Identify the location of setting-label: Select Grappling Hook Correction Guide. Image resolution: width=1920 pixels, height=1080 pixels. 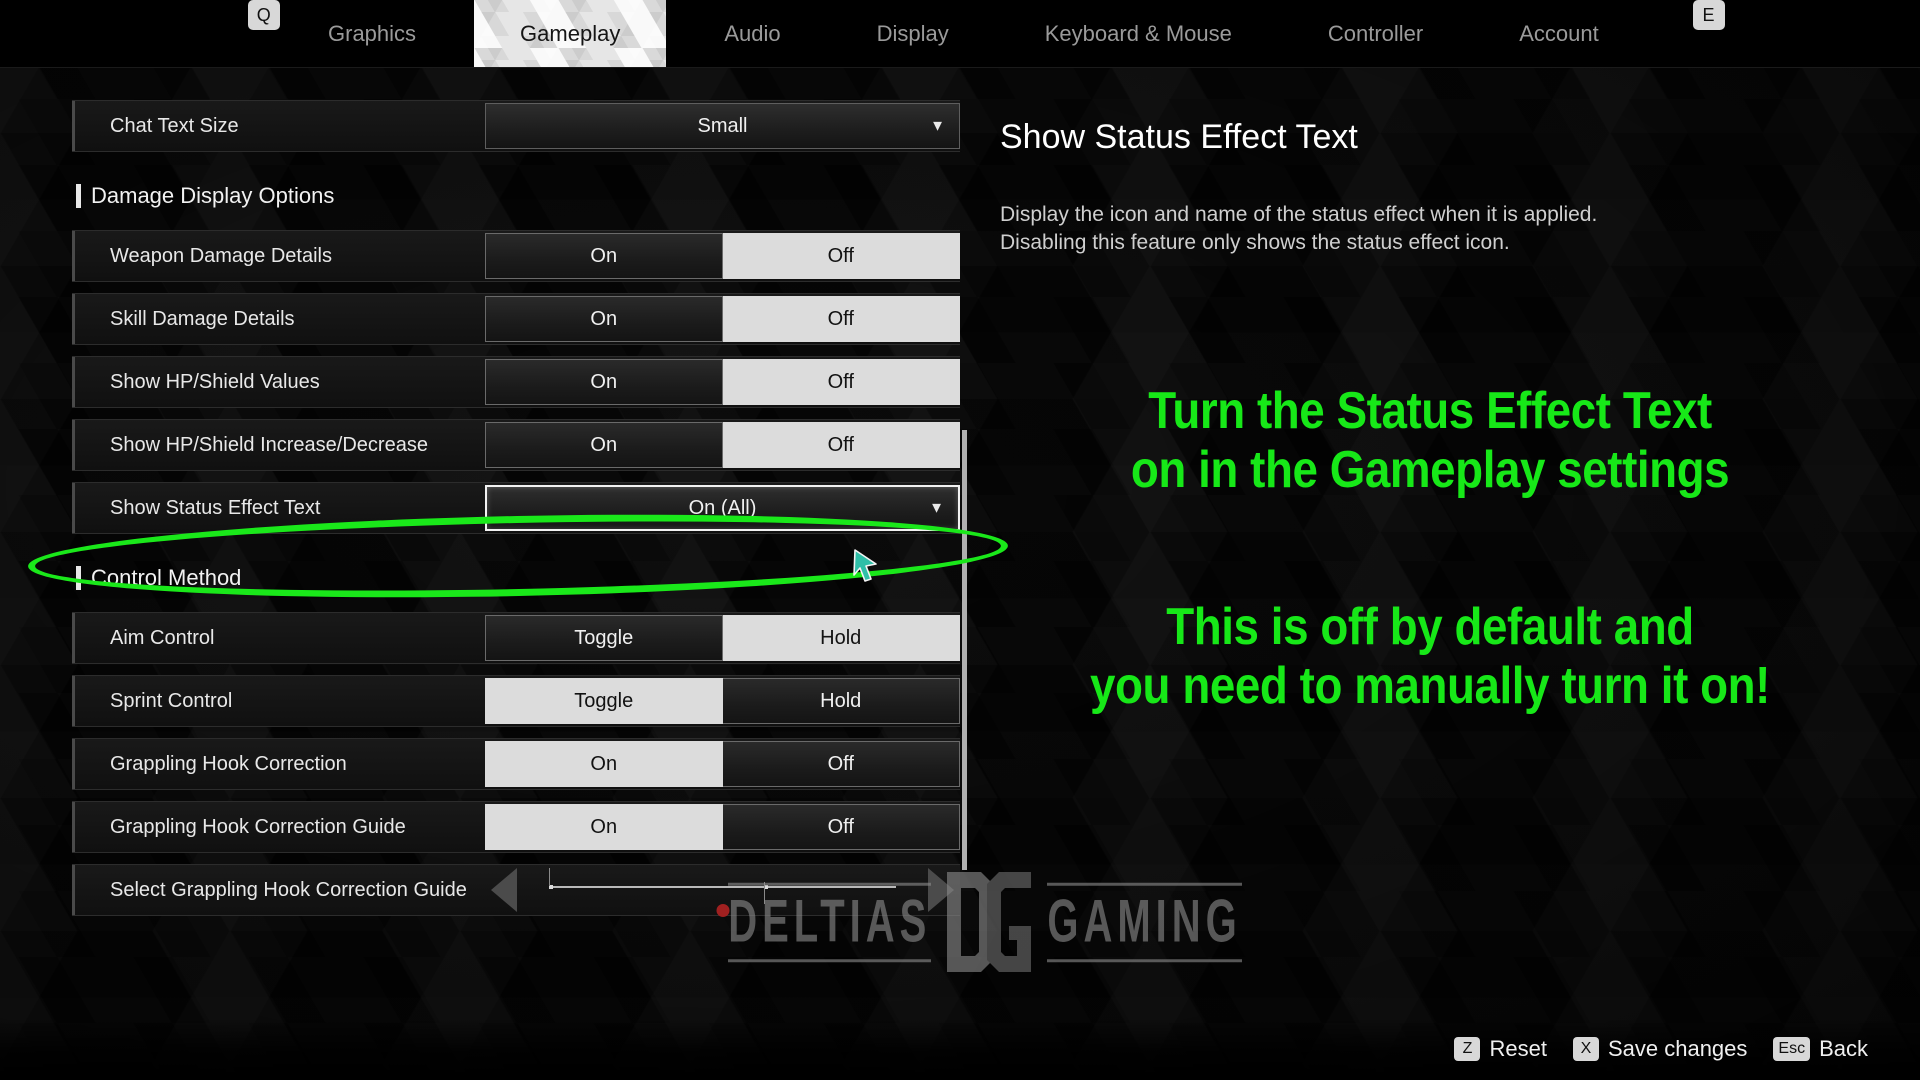
(288, 889).